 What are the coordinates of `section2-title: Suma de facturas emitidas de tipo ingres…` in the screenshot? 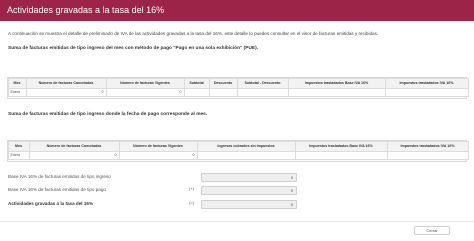 It's located at (108, 114).